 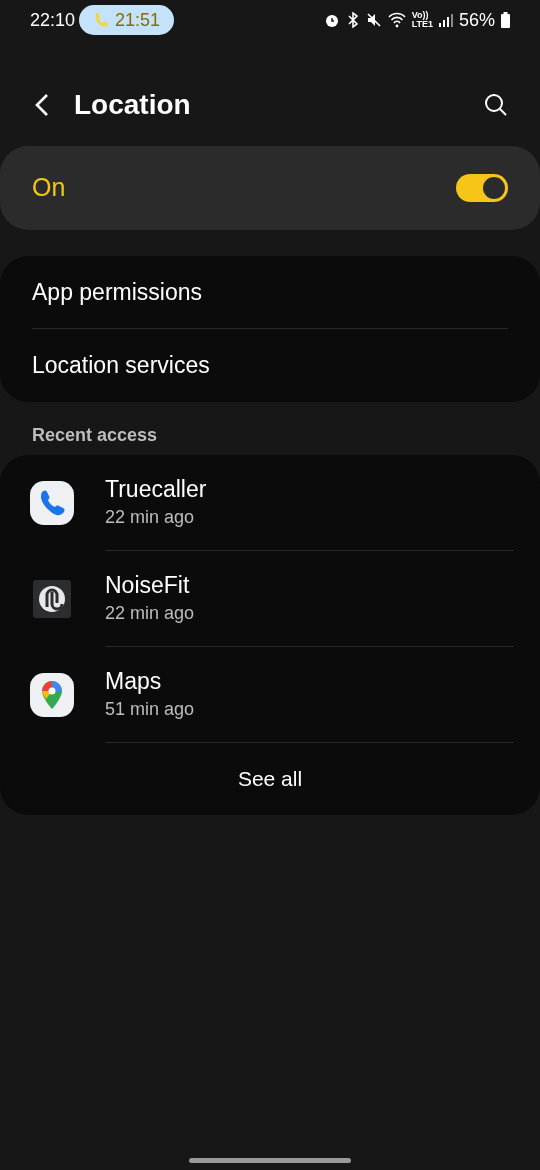 I want to click on wifi-icon, so click(x=396, y=20).